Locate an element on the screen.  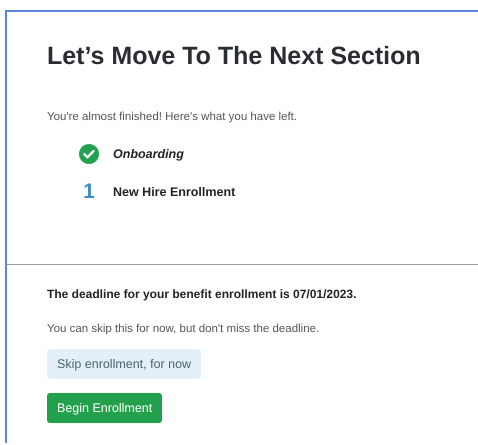
step-label: Onboarding is located at coordinates (148, 154).